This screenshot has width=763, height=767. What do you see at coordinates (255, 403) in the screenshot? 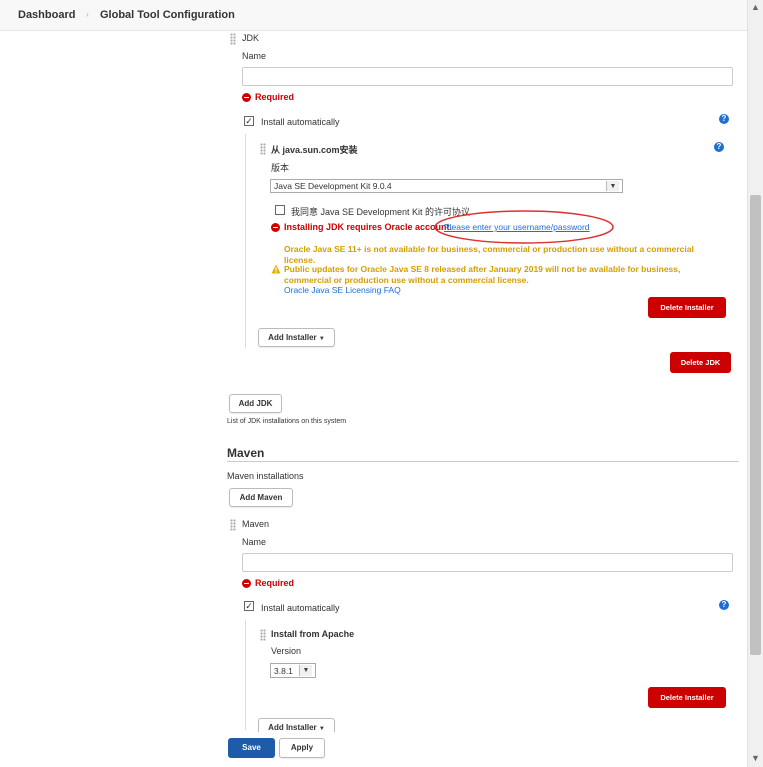
I see `add-jdk-button: Add JDK` at bounding box center [255, 403].